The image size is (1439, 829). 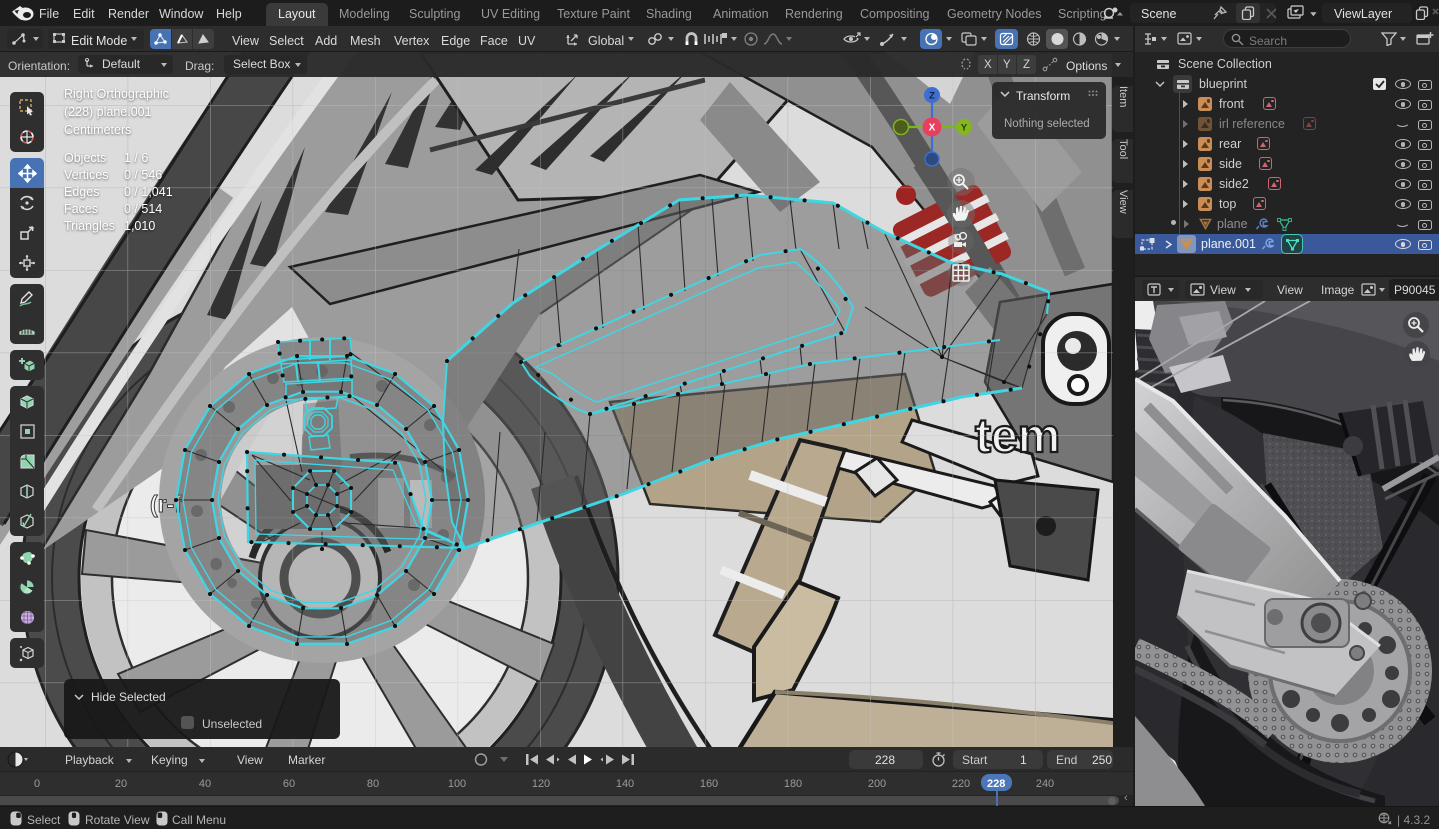 I want to click on svg-text: X, so click(x=932, y=128).